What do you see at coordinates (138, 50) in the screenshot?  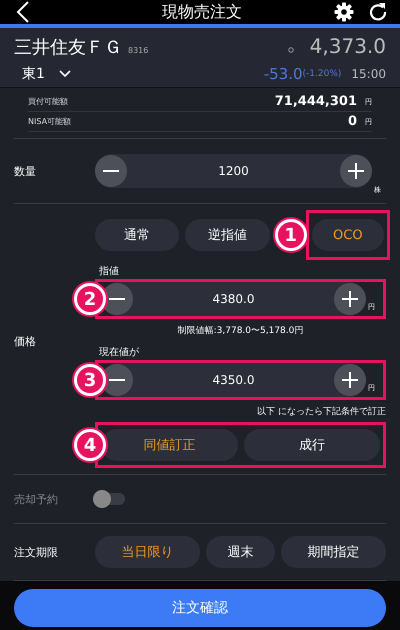 I see `stock-code: 8316` at bounding box center [138, 50].